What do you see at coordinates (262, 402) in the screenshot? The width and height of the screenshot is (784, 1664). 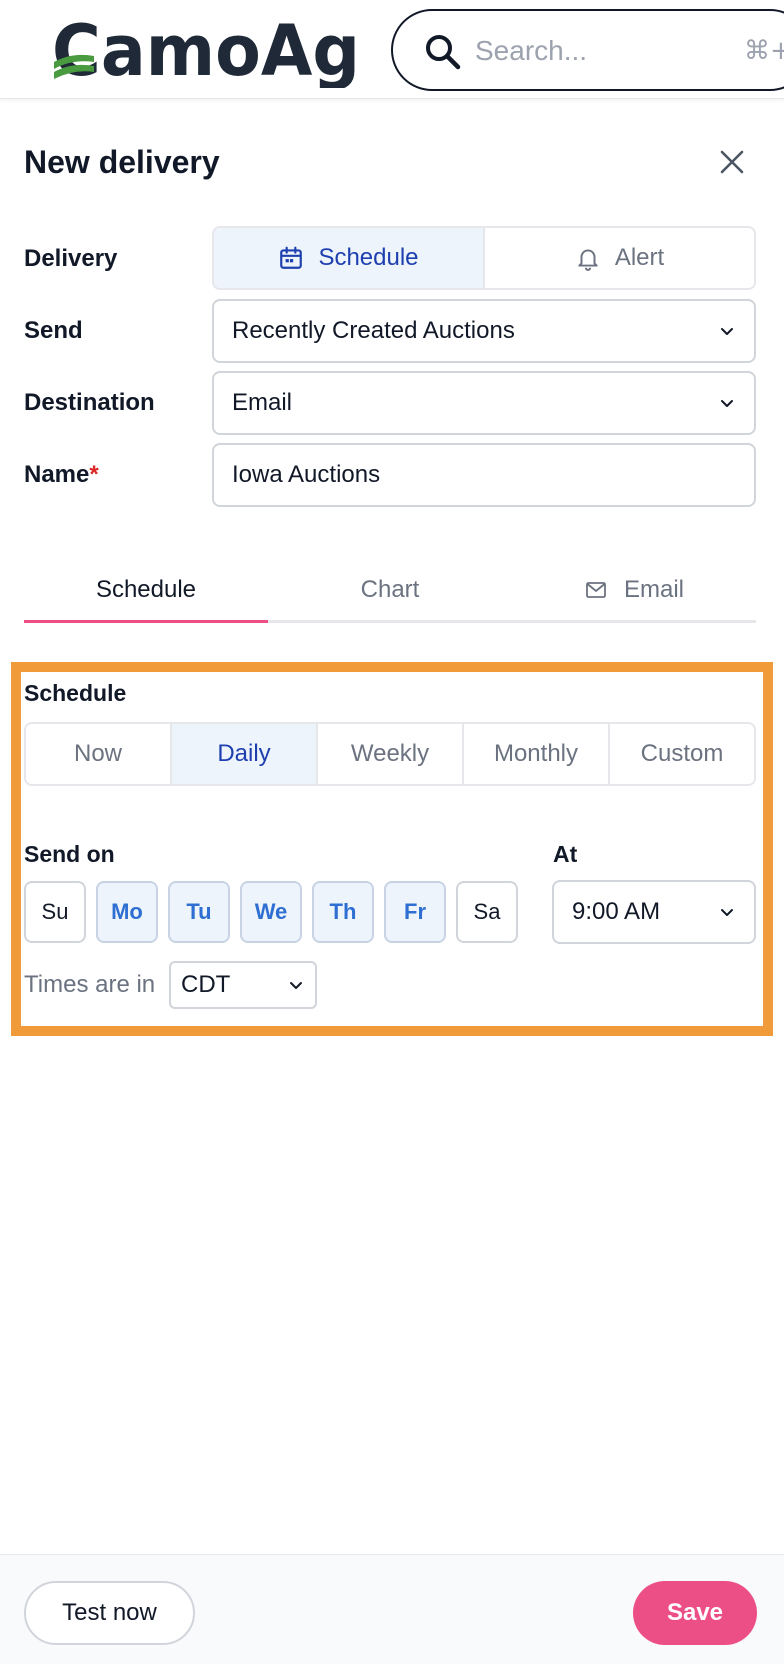 I see `destination-value: Email` at bounding box center [262, 402].